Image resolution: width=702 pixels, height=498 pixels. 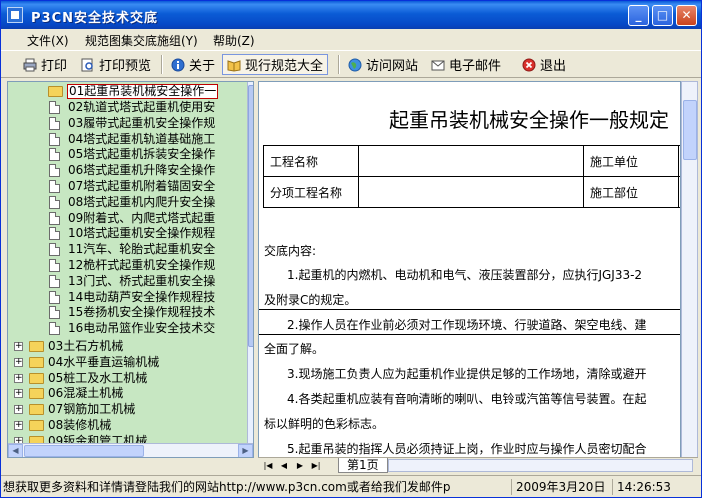 What do you see at coordinates (392, 66) in the screenshot?
I see `visit-site-label: 访问网站` at bounding box center [392, 66].